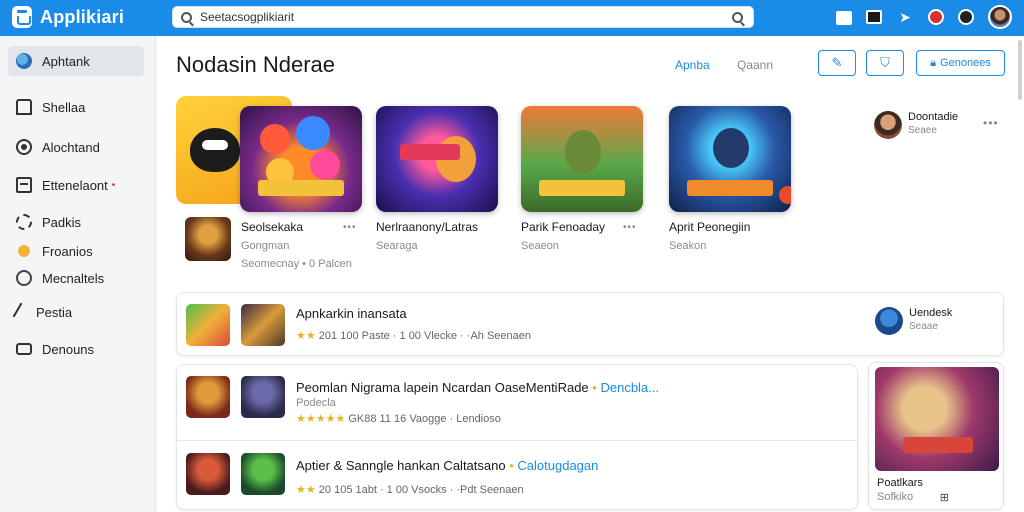 The image size is (1024, 512). What do you see at coordinates (24, 61) in the screenshot?
I see `globe-icon` at bounding box center [24, 61].